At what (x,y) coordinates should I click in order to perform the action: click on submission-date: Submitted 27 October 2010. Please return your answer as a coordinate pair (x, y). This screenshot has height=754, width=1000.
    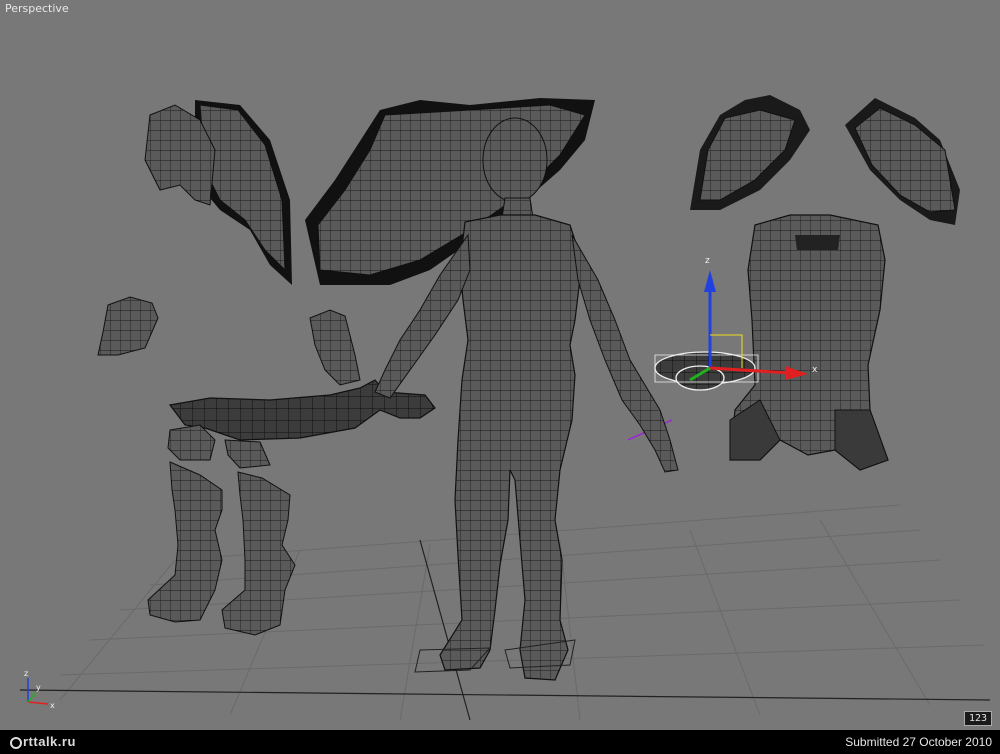
    Looking at the image, I should click on (918, 742).